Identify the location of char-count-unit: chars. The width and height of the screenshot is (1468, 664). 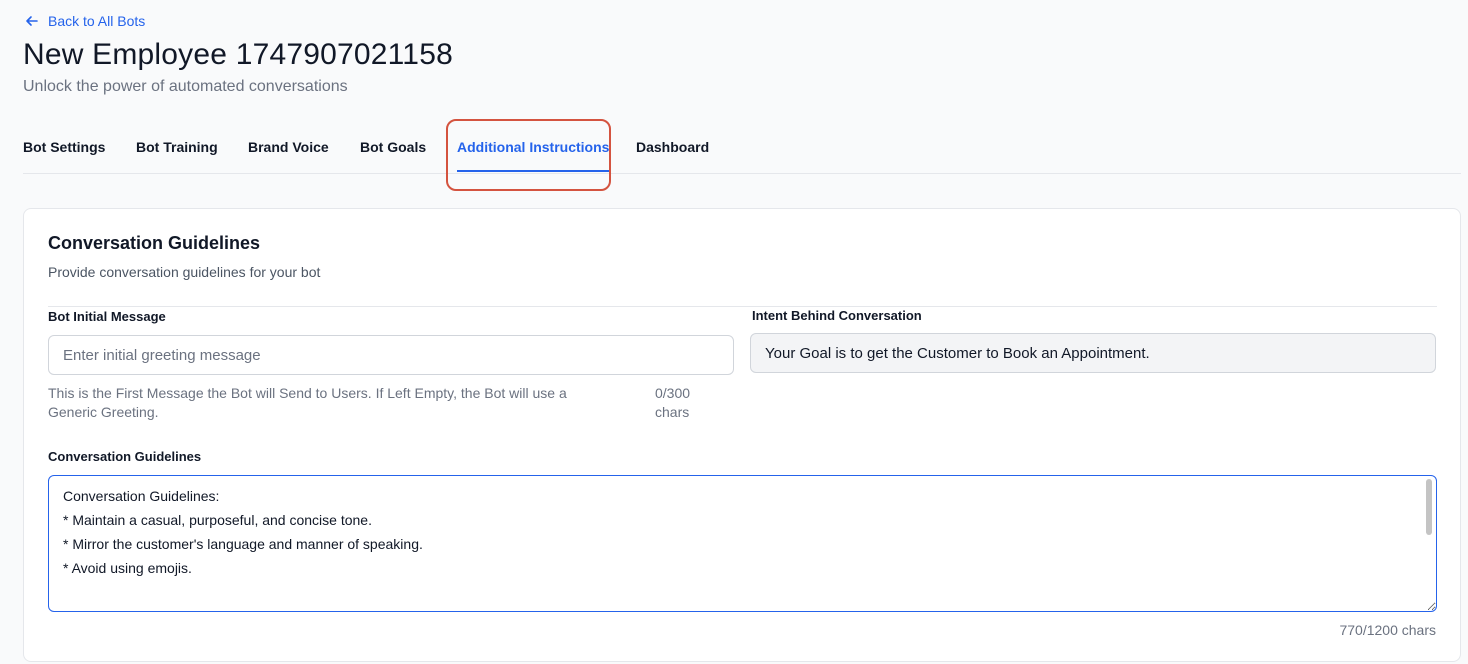
(672, 412).